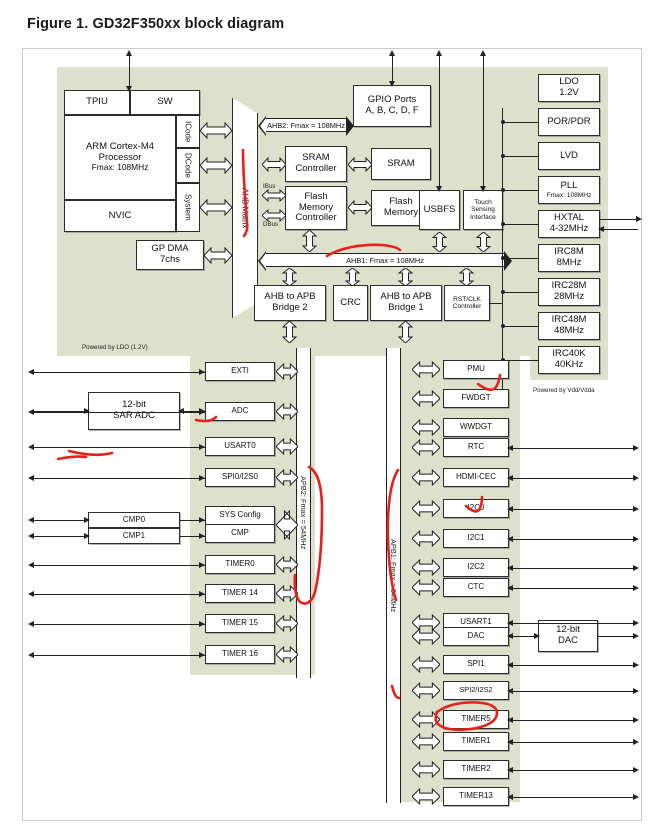 This screenshot has width=666, height=833. Describe the element at coordinates (240, 593) in the screenshot. I see `apb2-block-timer-14: TIMER 14` at that location.